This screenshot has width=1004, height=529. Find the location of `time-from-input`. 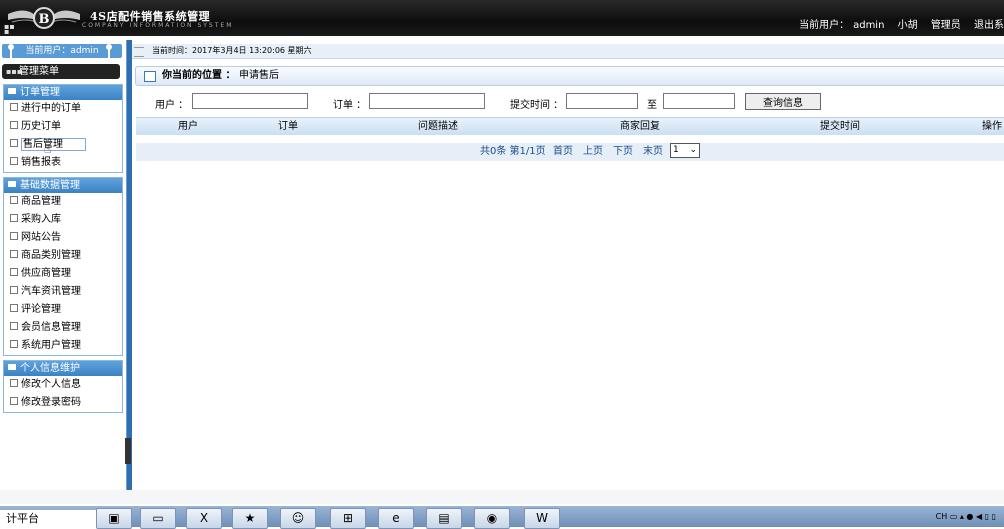

time-from-input is located at coordinates (602, 101).